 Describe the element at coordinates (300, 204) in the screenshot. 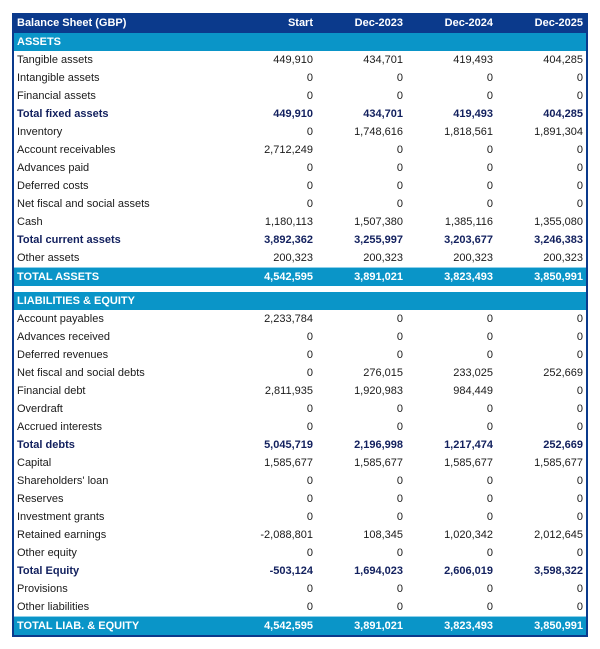

I see `table-row: Net fiscal and social assets 0 0 0 0` at that location.